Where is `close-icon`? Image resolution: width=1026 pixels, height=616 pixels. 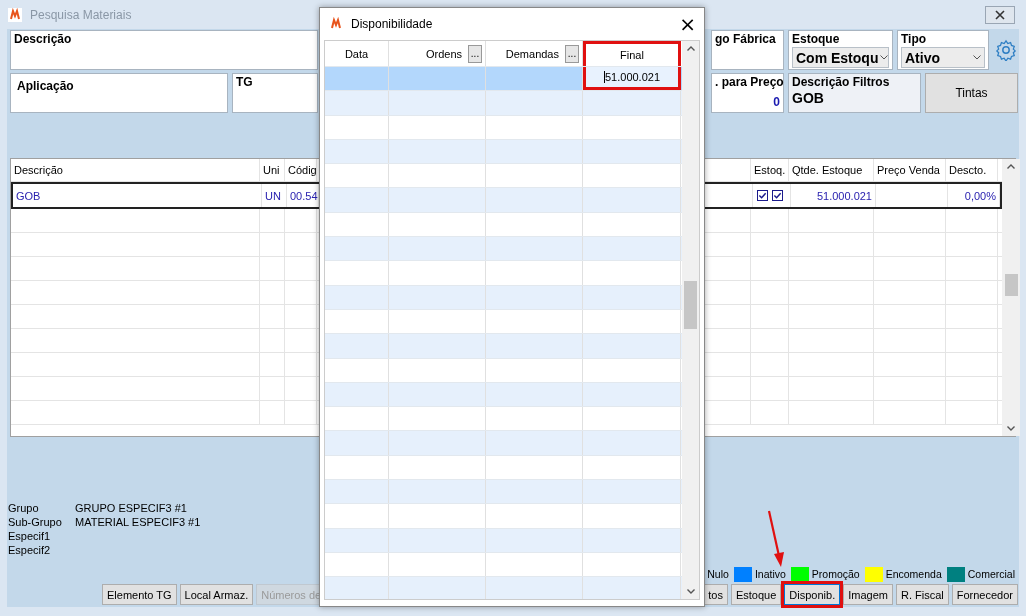
close-icon is located at coordinates (1000, 15).